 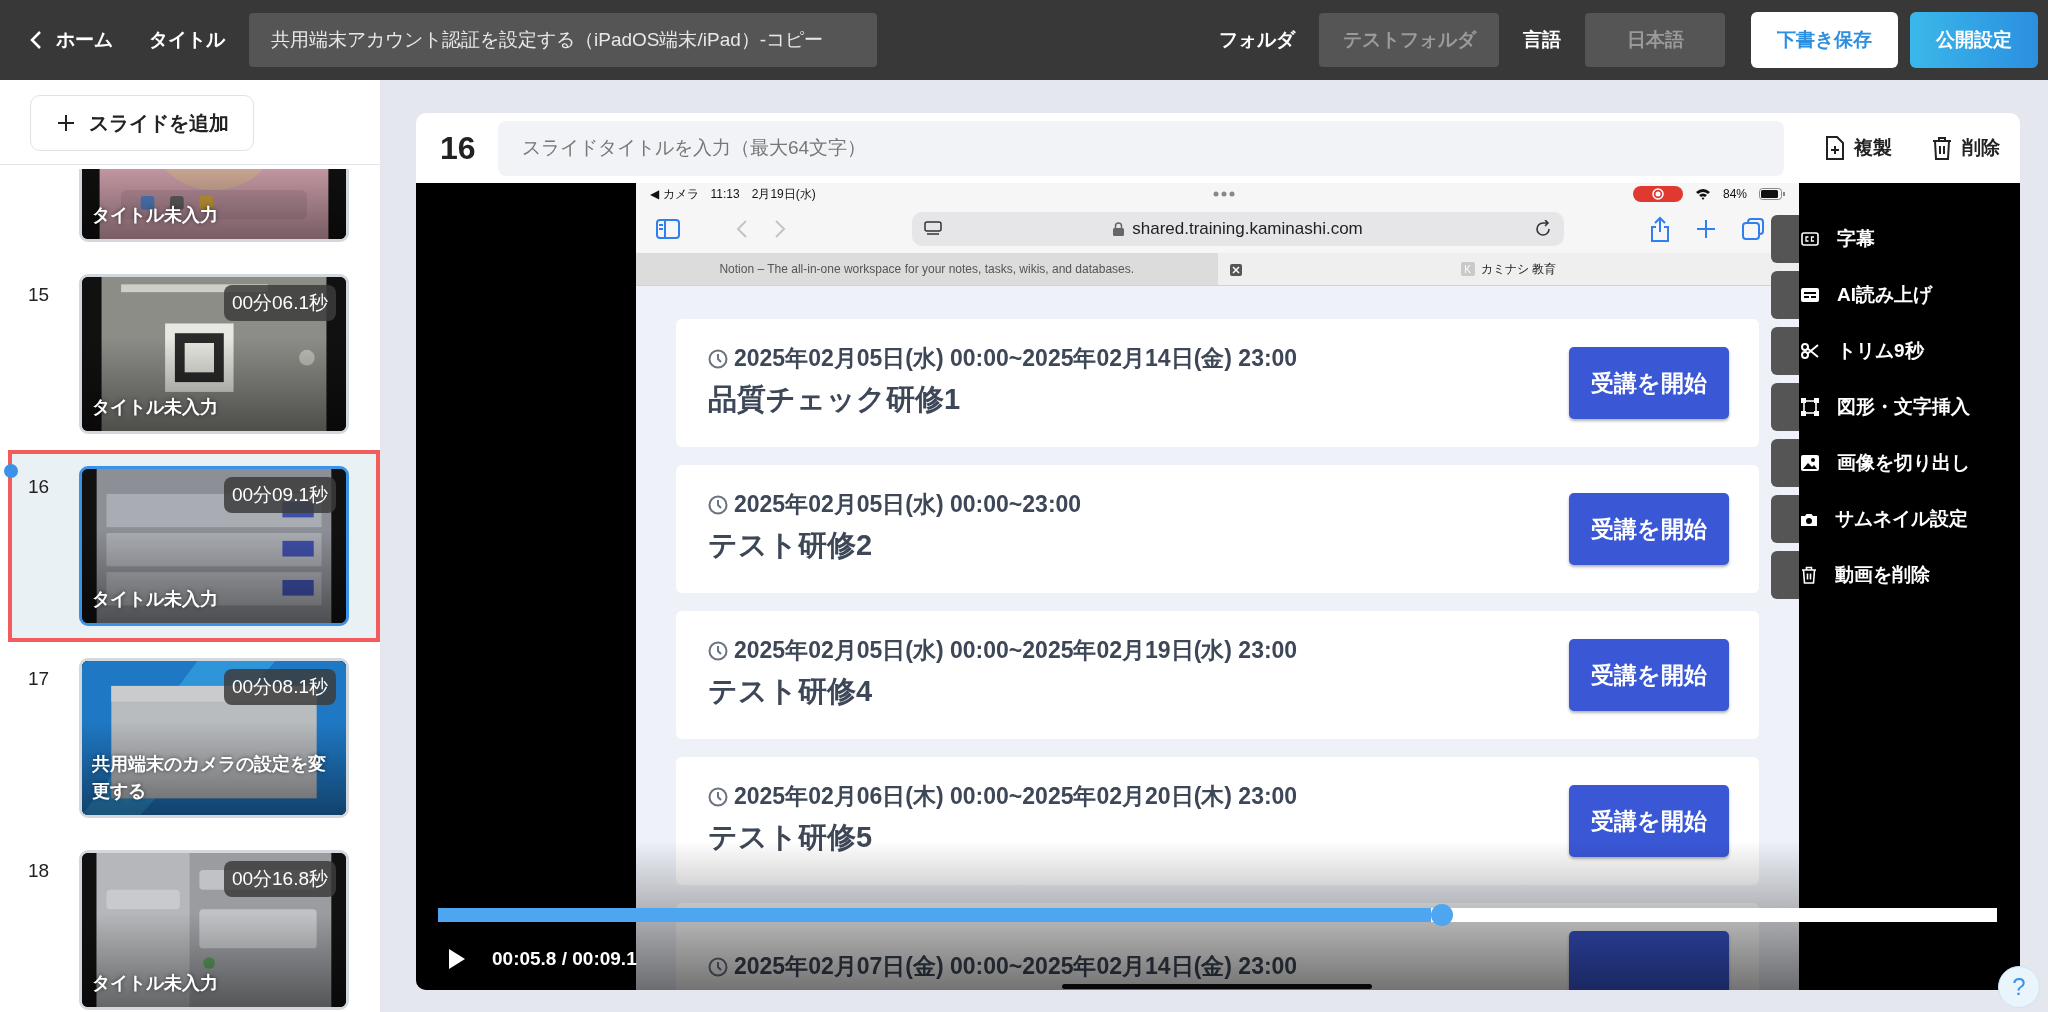 I want to click on image-icon, so click(x=1810, y=463).